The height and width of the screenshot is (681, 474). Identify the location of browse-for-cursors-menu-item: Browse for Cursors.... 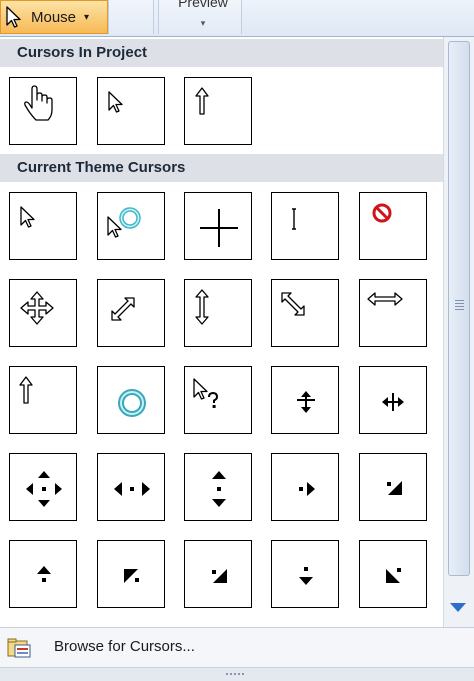
(124, 646).